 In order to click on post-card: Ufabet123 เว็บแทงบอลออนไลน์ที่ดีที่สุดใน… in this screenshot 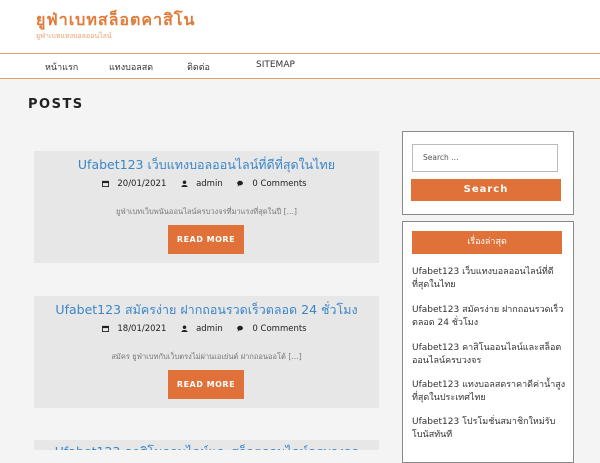, I will do `click(206, 207)`.